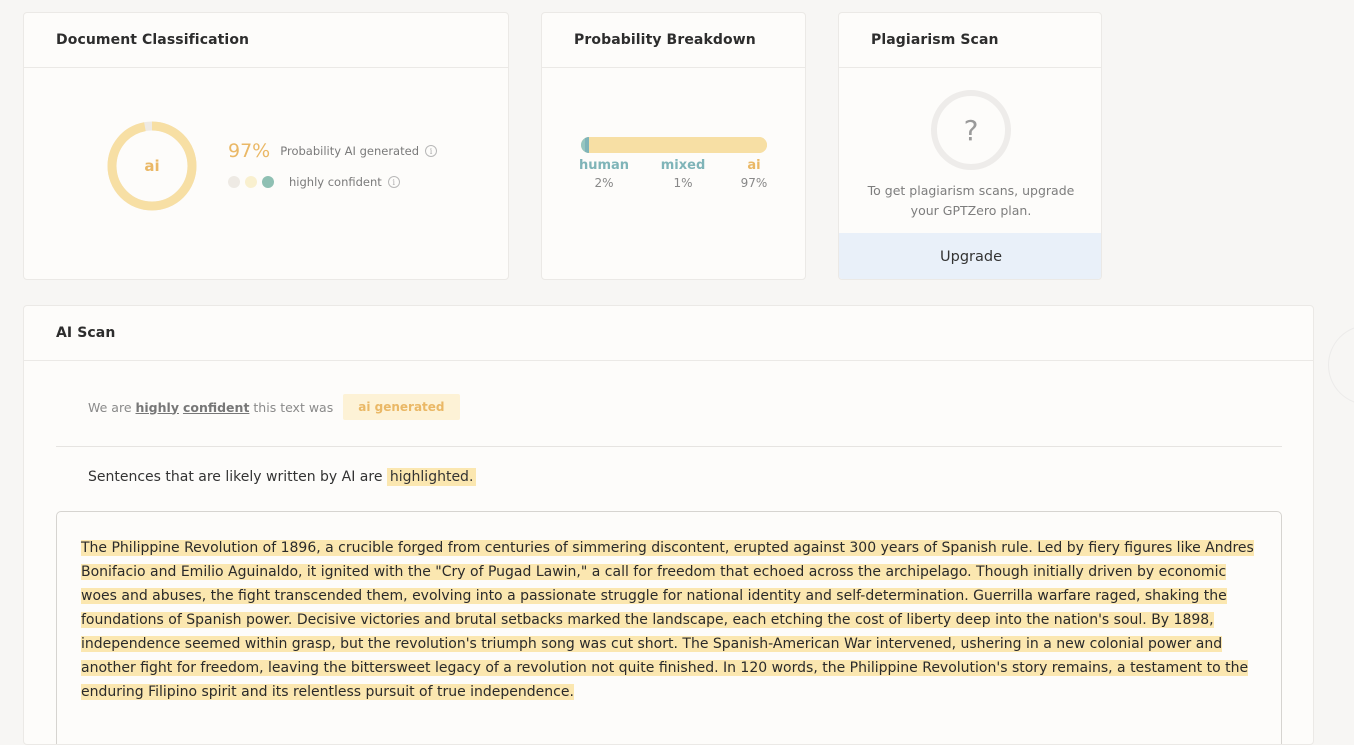 Image resolution: width=1354 pixels, height=745 pixels. I want to click on document-classification-title: Document Classification, so click(266, 40).